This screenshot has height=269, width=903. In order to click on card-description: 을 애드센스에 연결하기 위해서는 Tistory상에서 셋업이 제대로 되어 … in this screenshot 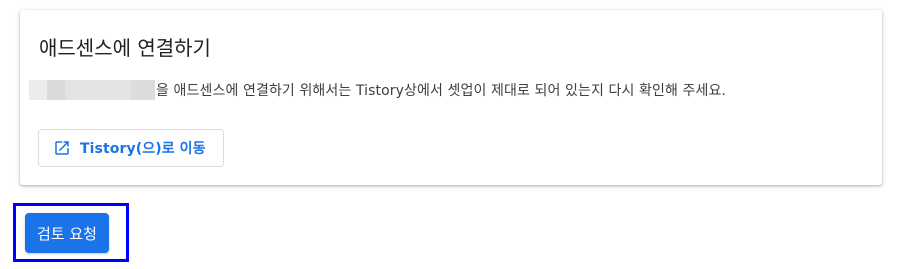, I will do `click(377, 90)`.